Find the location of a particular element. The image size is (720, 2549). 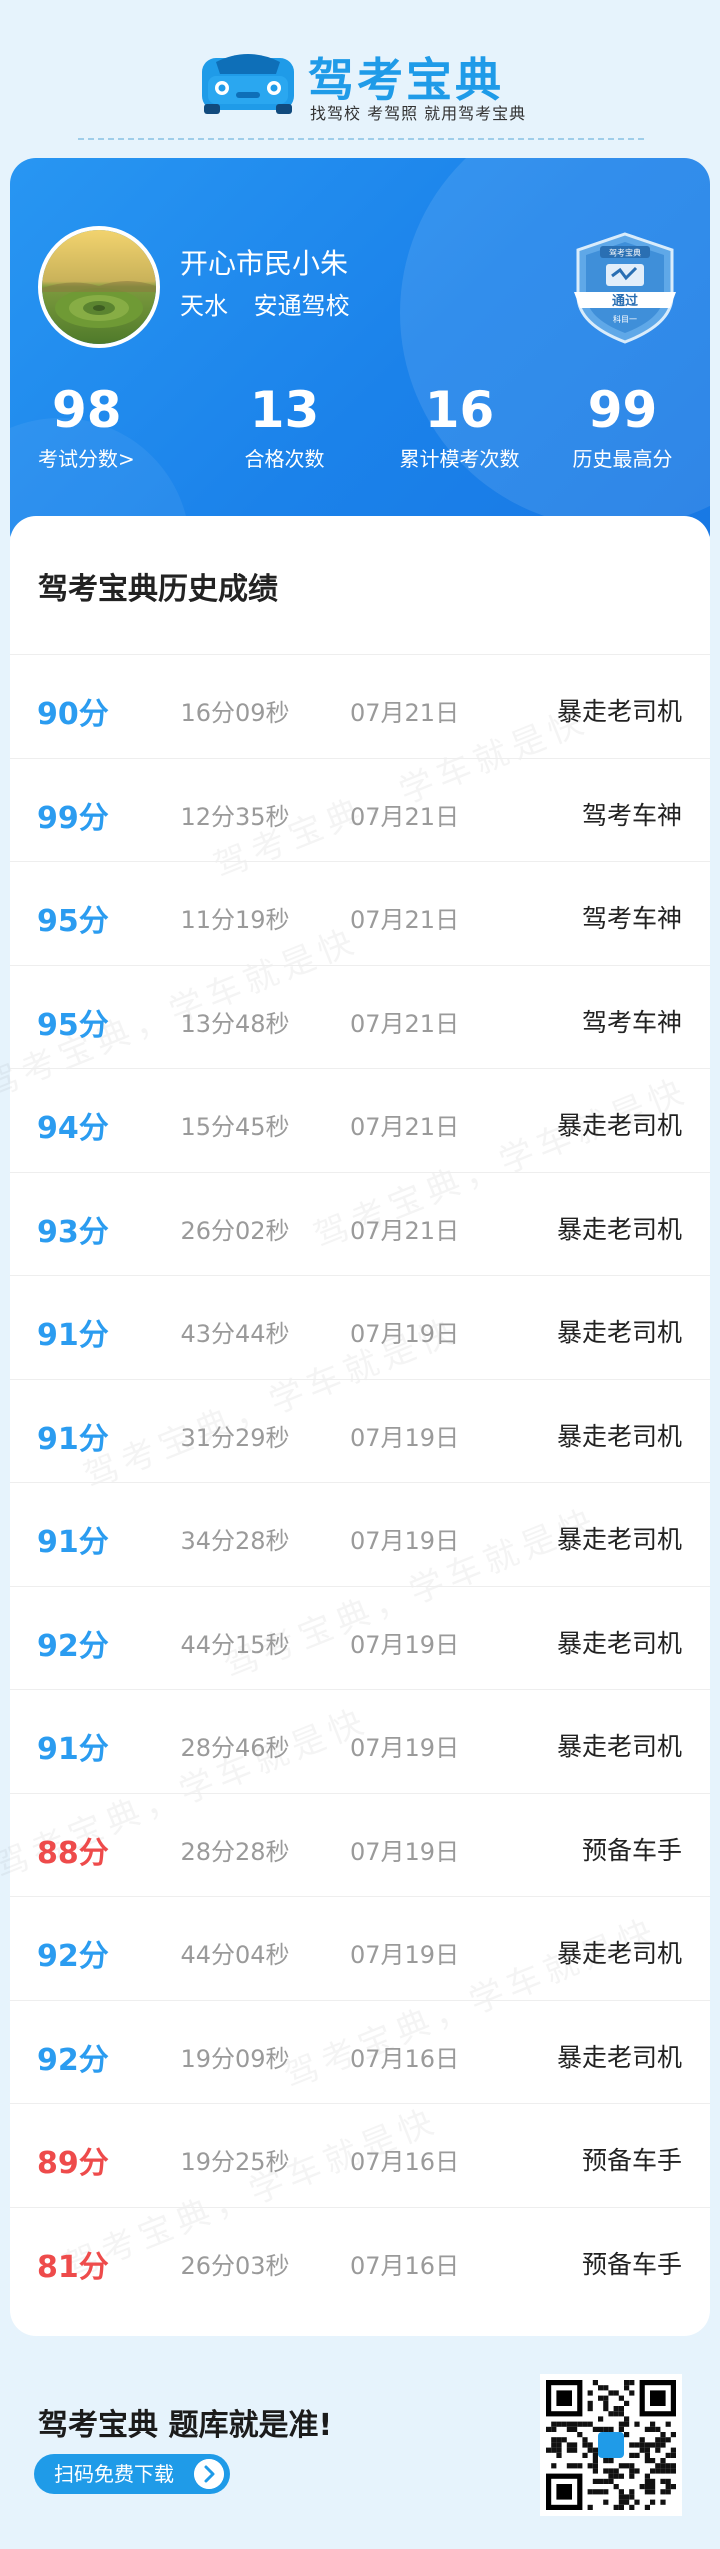

user-location: 天水 安通驾校 is located at coordinates (265, 303).